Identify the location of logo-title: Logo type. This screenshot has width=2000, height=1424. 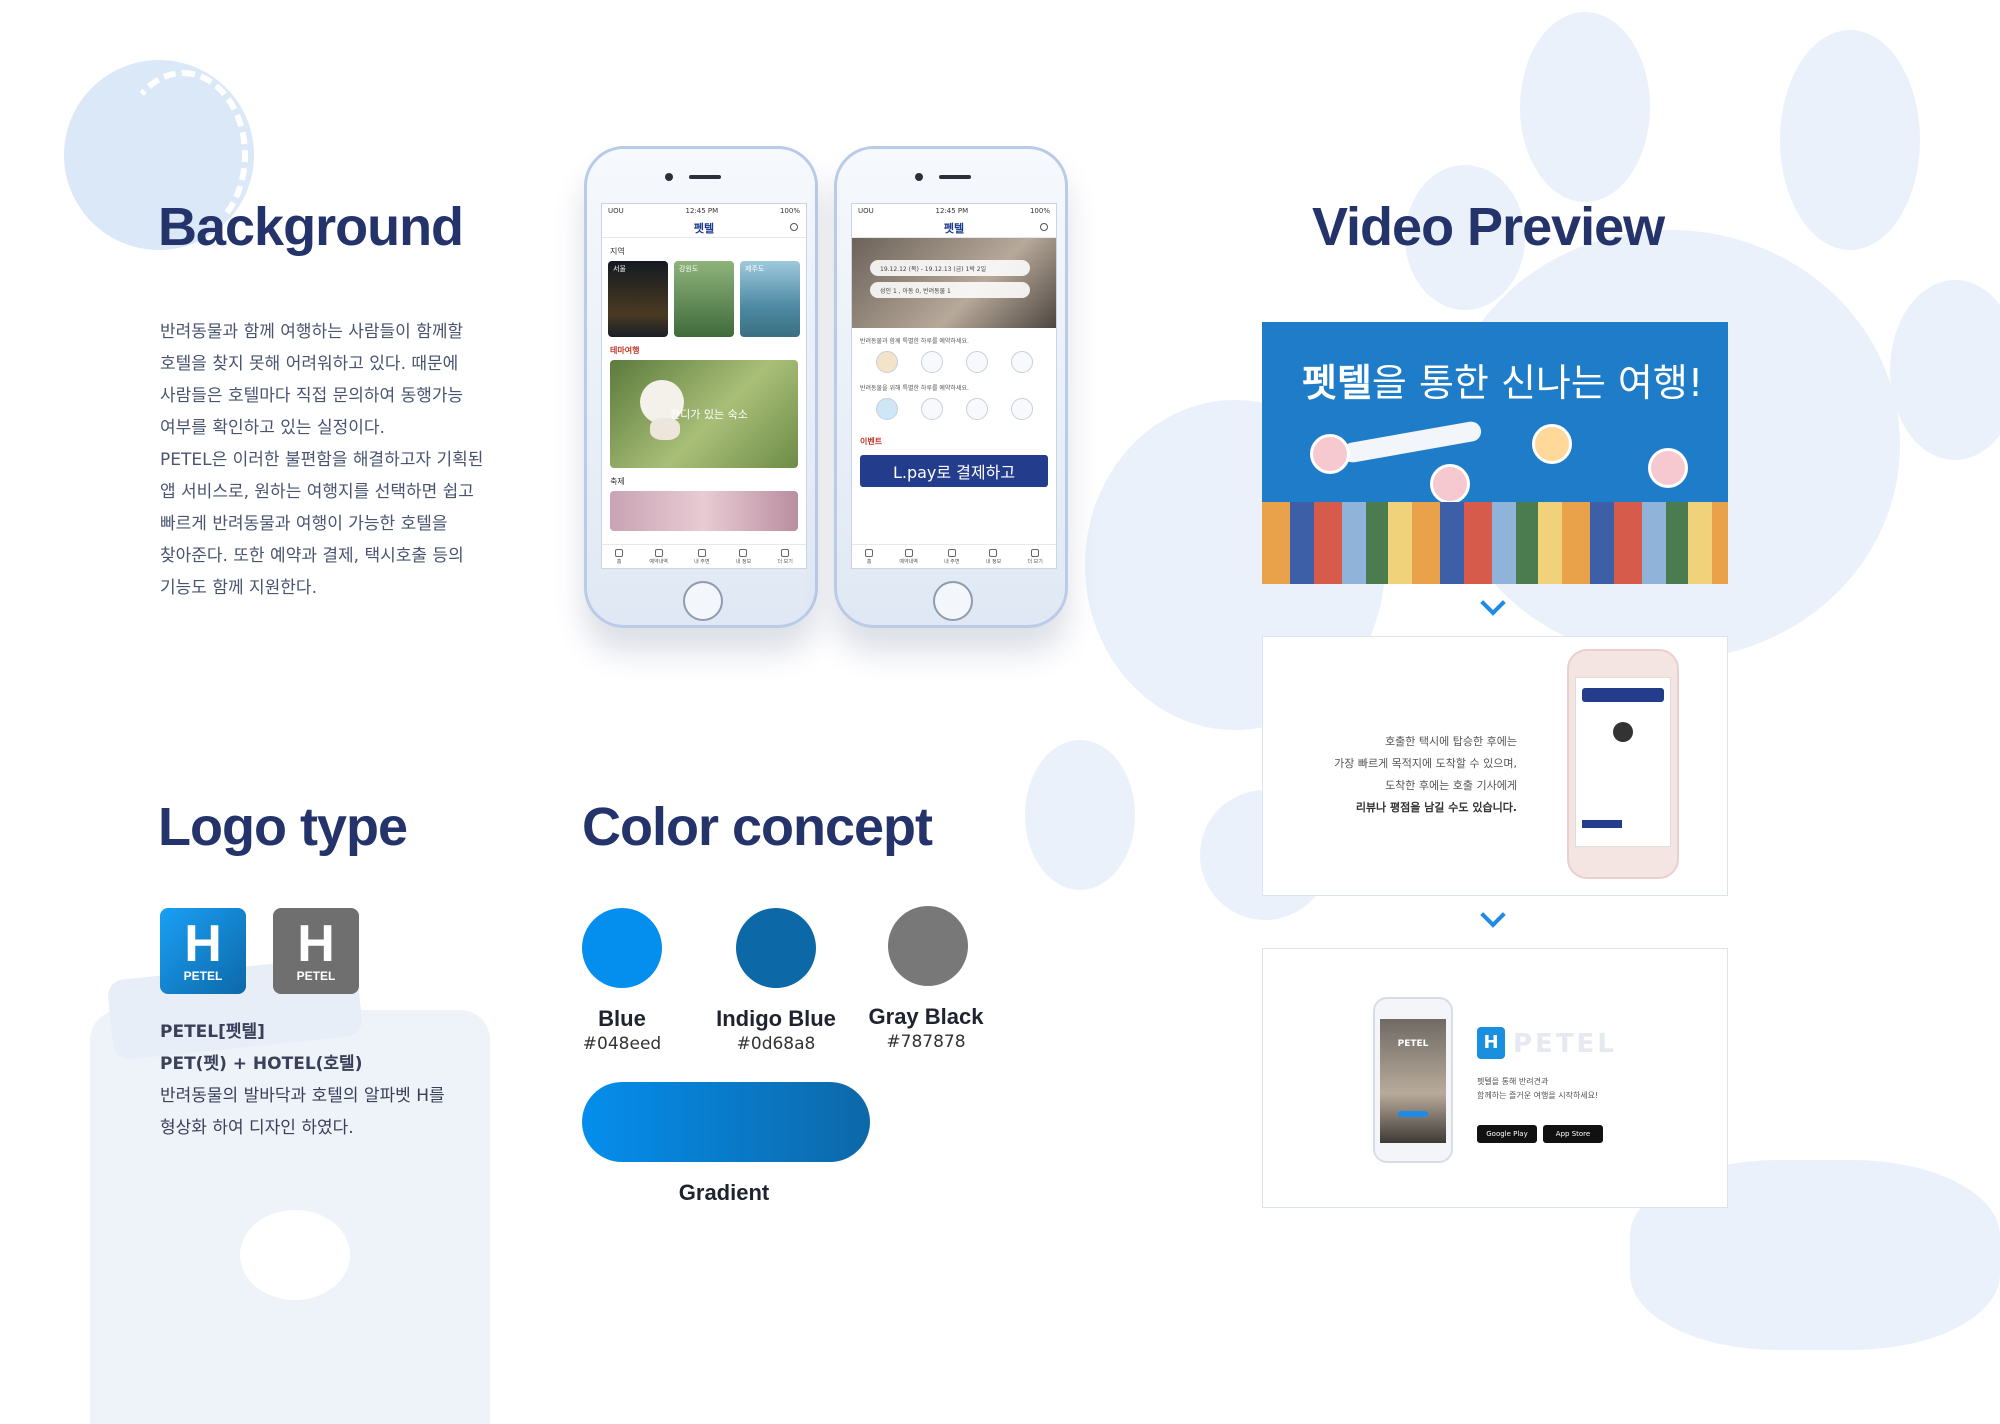
(283, 827).